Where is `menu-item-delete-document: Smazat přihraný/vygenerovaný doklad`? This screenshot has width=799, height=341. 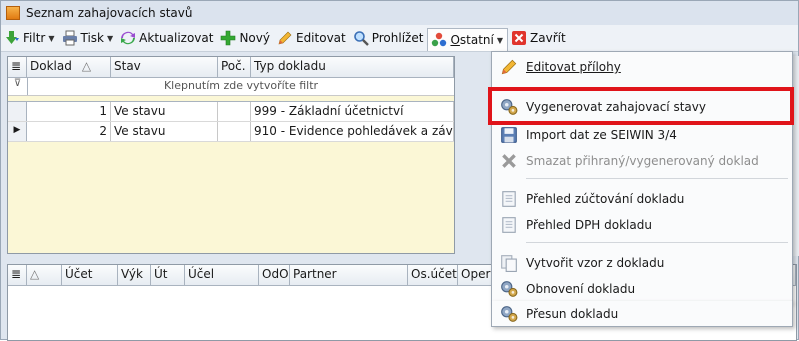 menu-item-delete-document: Smazat přihraný/vygenerovaný doklad is located at coordinates (642, 161).